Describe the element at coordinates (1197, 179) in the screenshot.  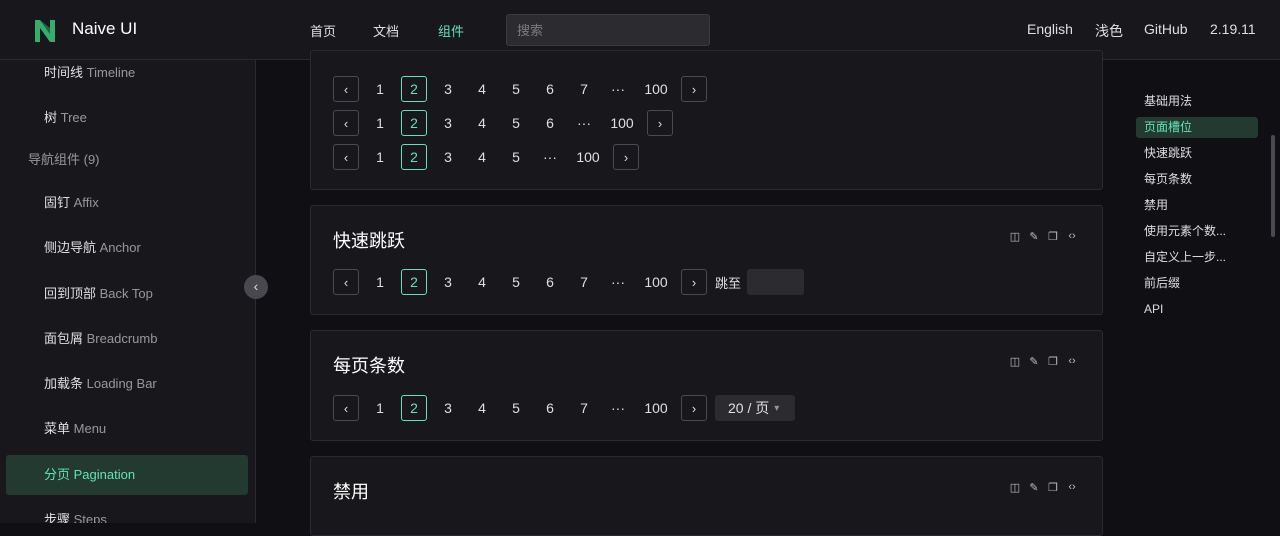
I see `anchor-page-size: 每页条数` at that location.